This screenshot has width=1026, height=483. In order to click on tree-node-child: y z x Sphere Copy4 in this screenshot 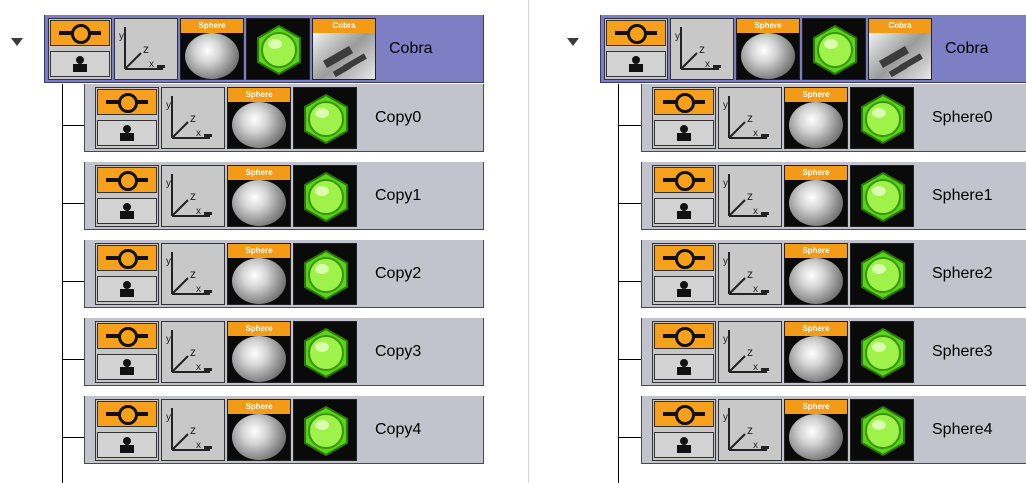, I will do `click(284, 430)`.